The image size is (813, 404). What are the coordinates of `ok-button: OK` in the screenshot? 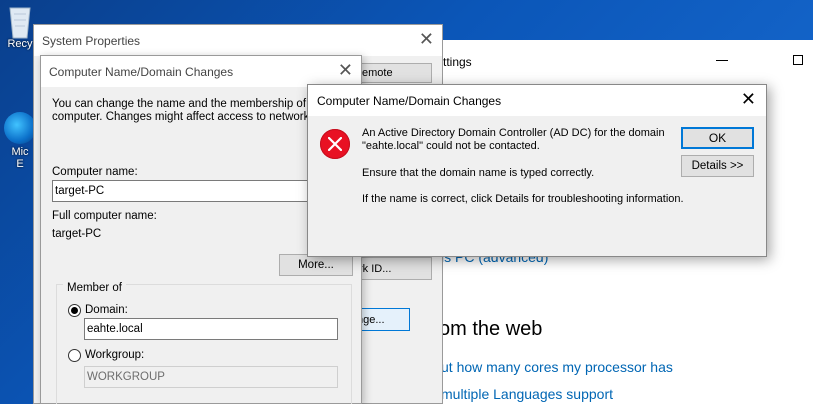 It's located at (717, 138).